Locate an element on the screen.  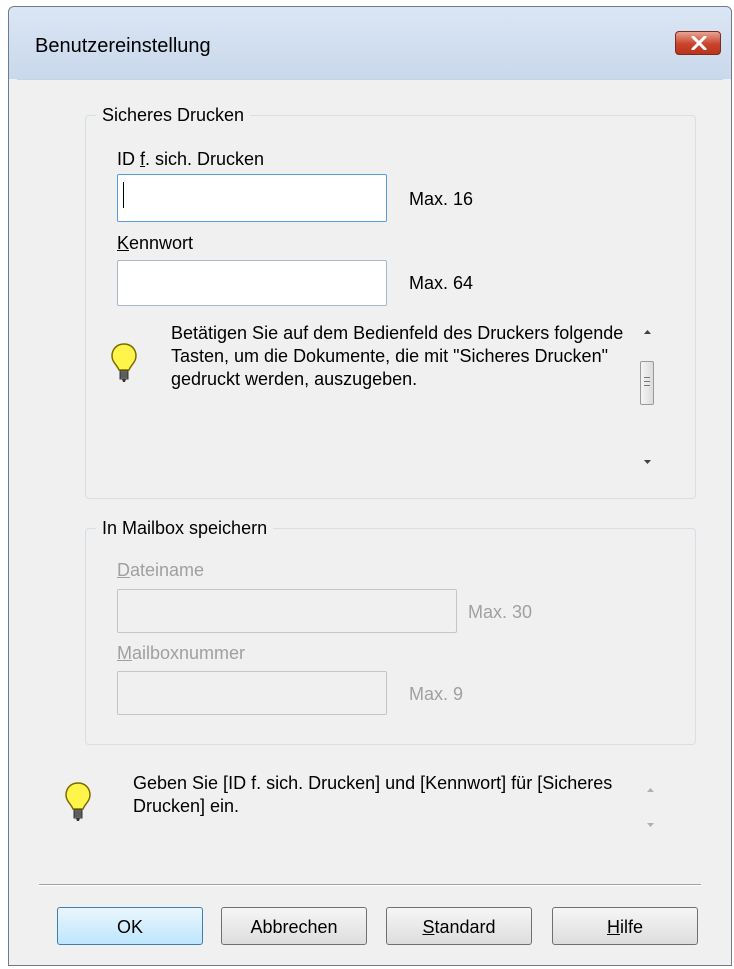
mailbox-legend: In Mailbox speichern is located at coordinates (185, 528).